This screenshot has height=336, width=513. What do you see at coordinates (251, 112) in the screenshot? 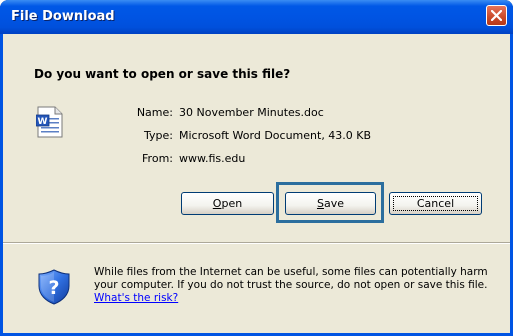
I see `file-name-value: 30 November Minutes.doc` at bounding box center [251, 112].